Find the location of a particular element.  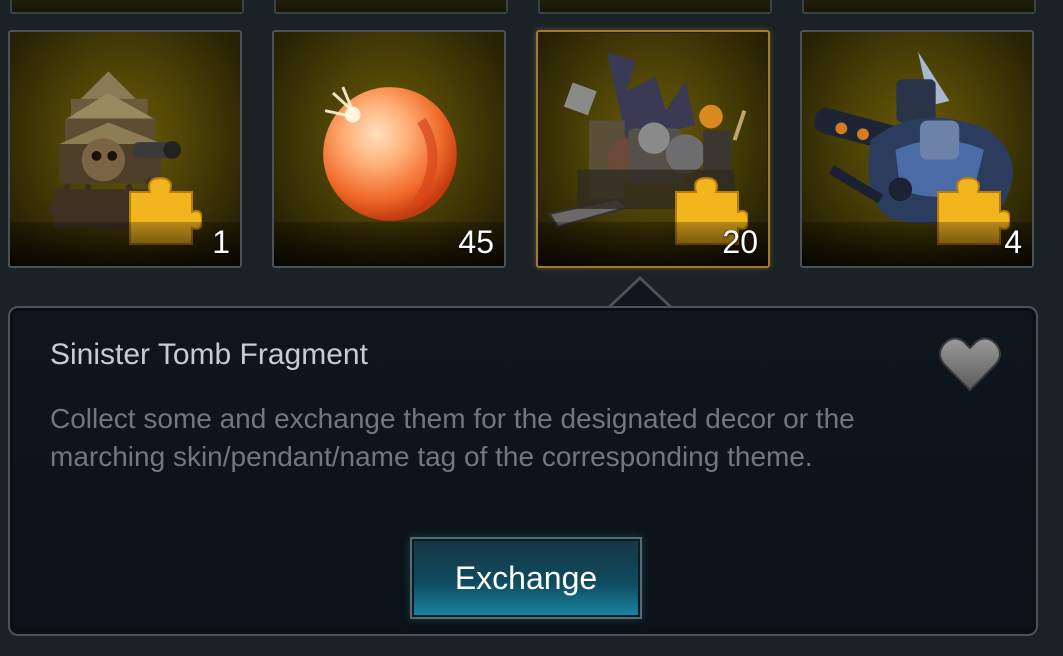

item-title: Sinister Tomb Fragment is located at coordinates (209, 354).